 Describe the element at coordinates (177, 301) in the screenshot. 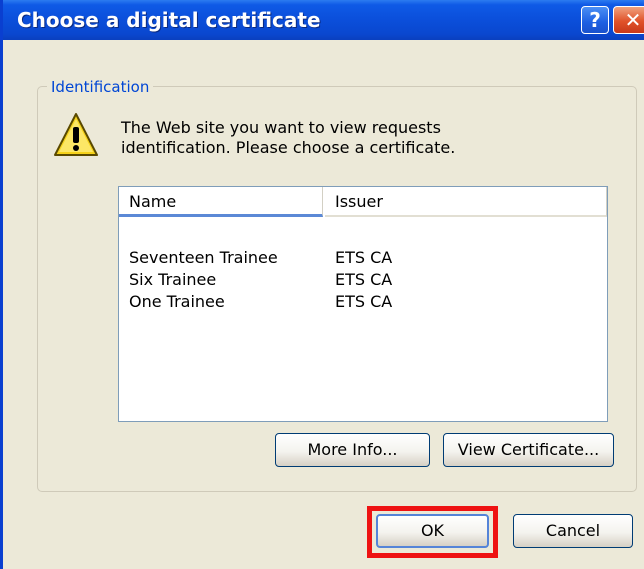

I see `cert-name: One Trainee` at that location.